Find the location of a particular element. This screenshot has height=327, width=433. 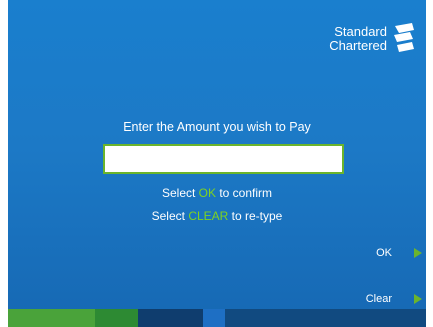

bank-logo: Standard Chartered is located at coordinates (372, 39).